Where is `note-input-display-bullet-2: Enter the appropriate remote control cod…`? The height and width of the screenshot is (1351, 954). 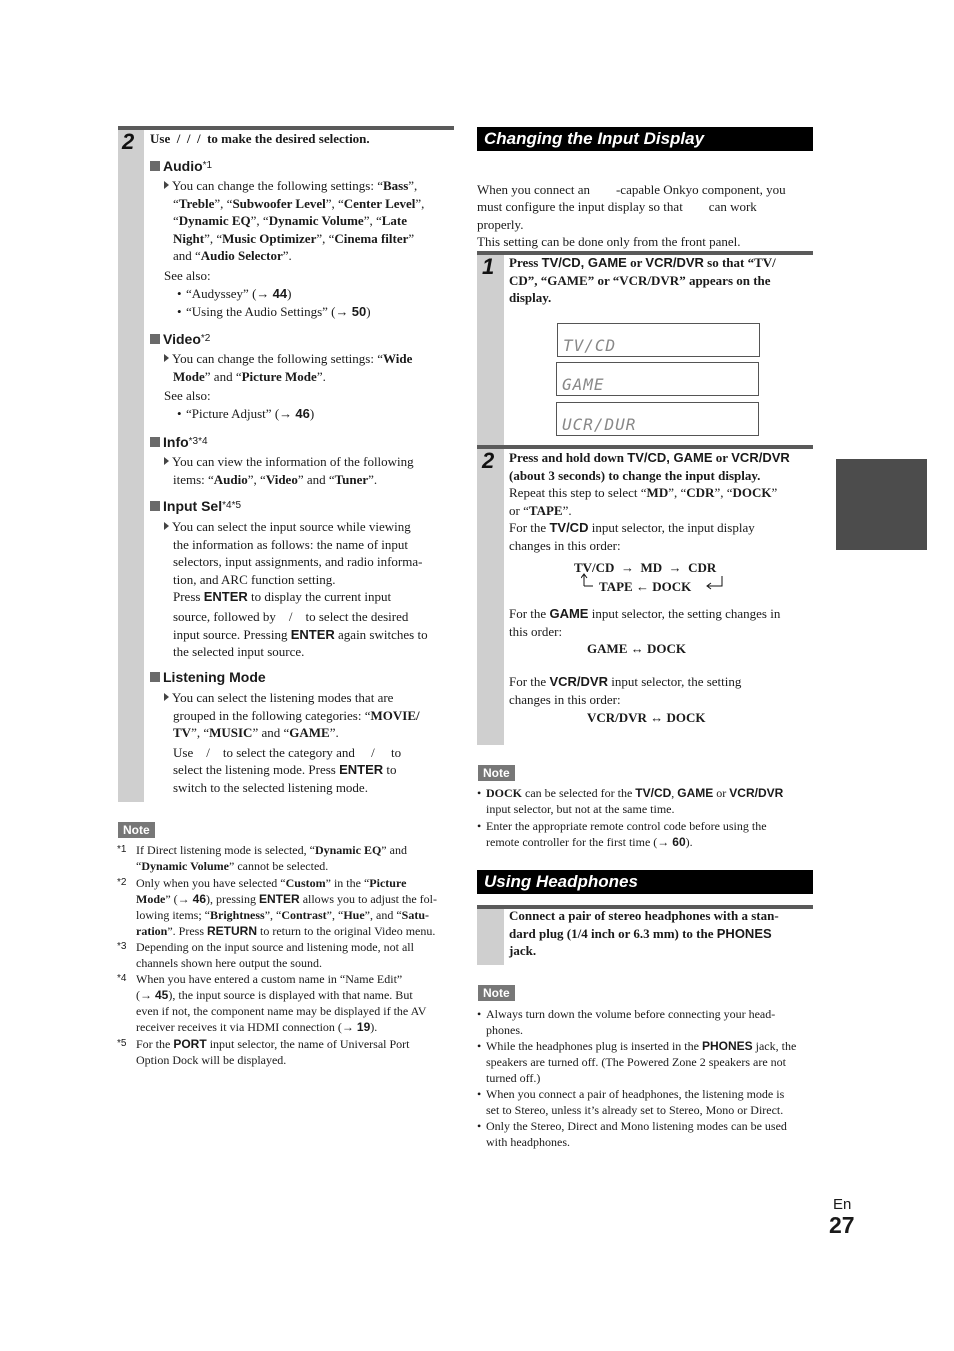
note-input-display-bullet-2: Enter the appropriate remote control cod… is located at coordinates (646, 834).